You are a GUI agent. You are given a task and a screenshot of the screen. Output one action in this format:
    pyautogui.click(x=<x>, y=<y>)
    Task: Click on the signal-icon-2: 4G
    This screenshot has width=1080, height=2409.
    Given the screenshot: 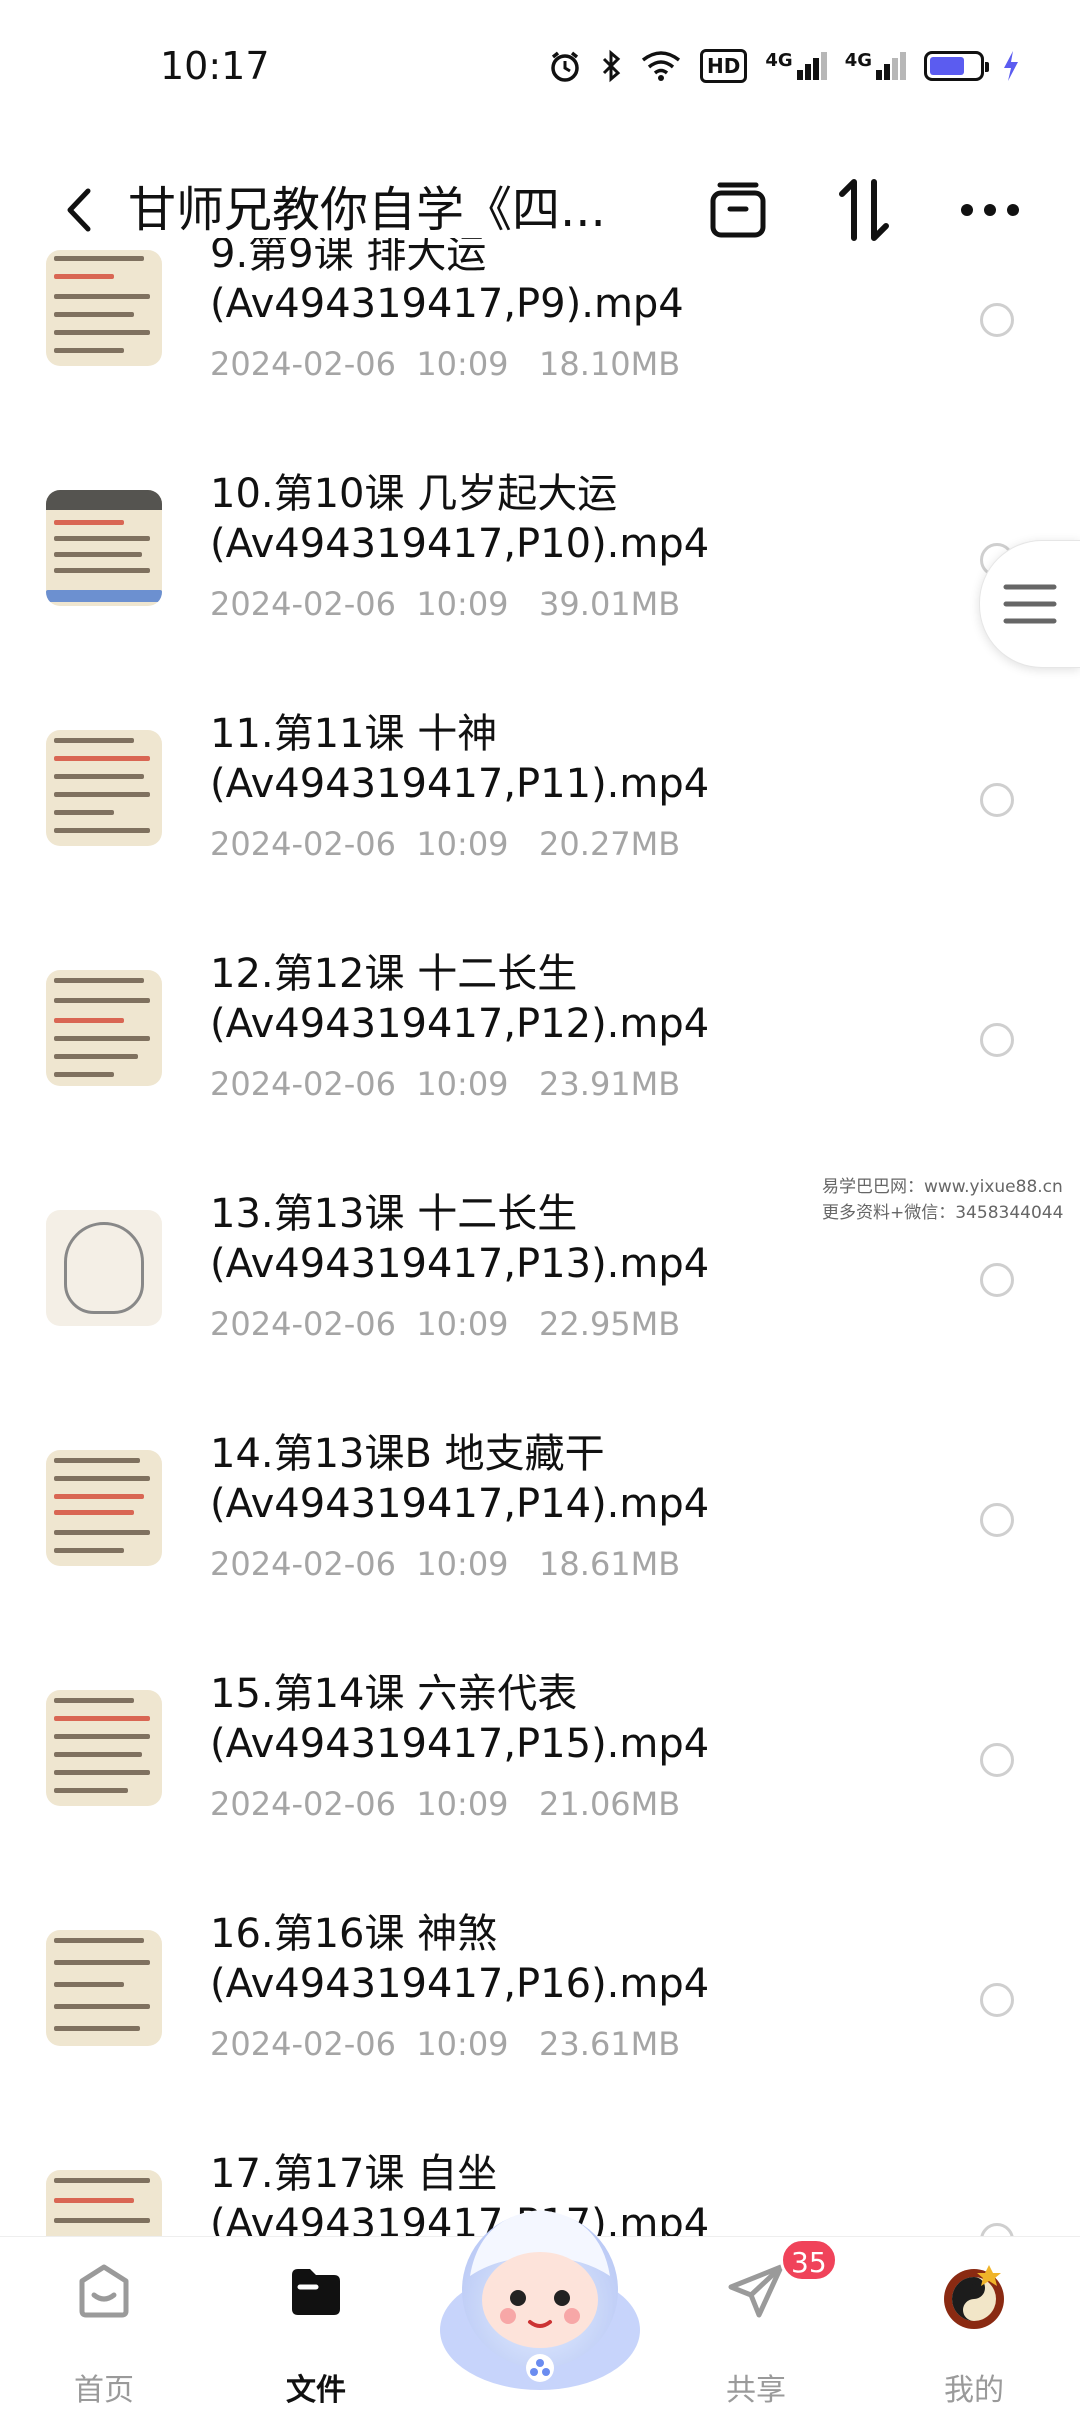 What is the action you would take?
    pyautogui.click(x=875, y=66)
    